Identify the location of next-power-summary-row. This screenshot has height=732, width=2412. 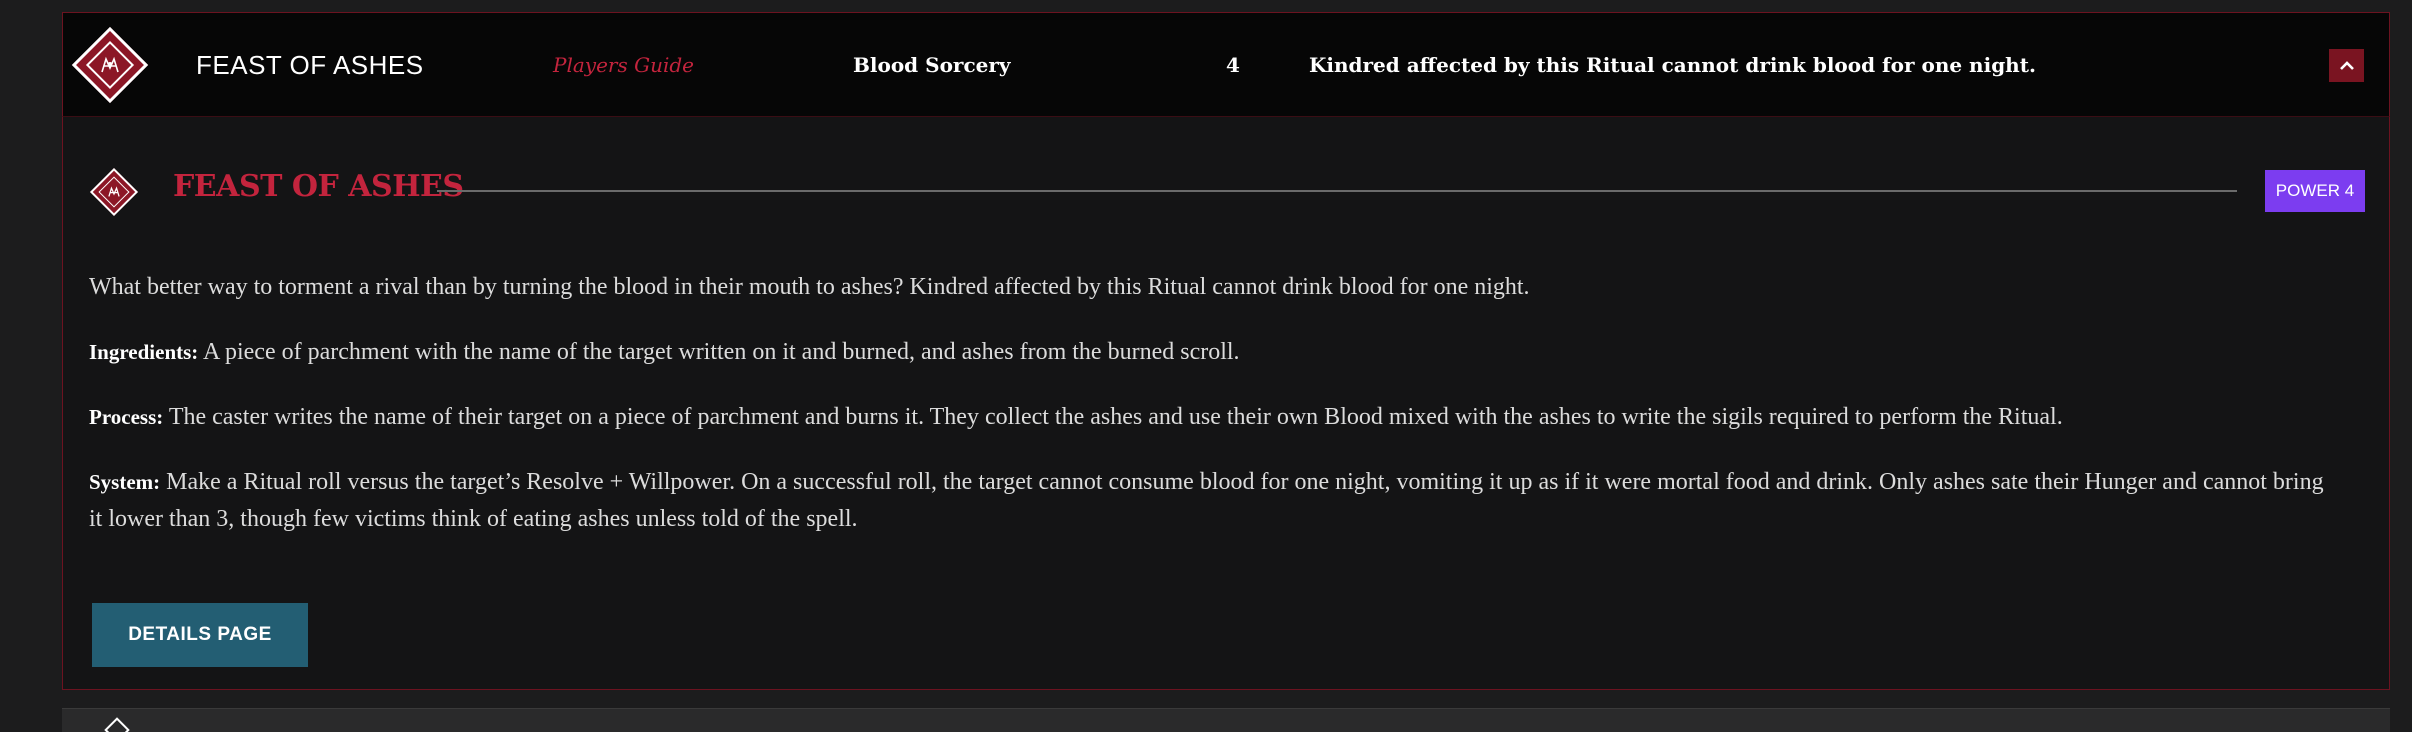
(1226, 720).